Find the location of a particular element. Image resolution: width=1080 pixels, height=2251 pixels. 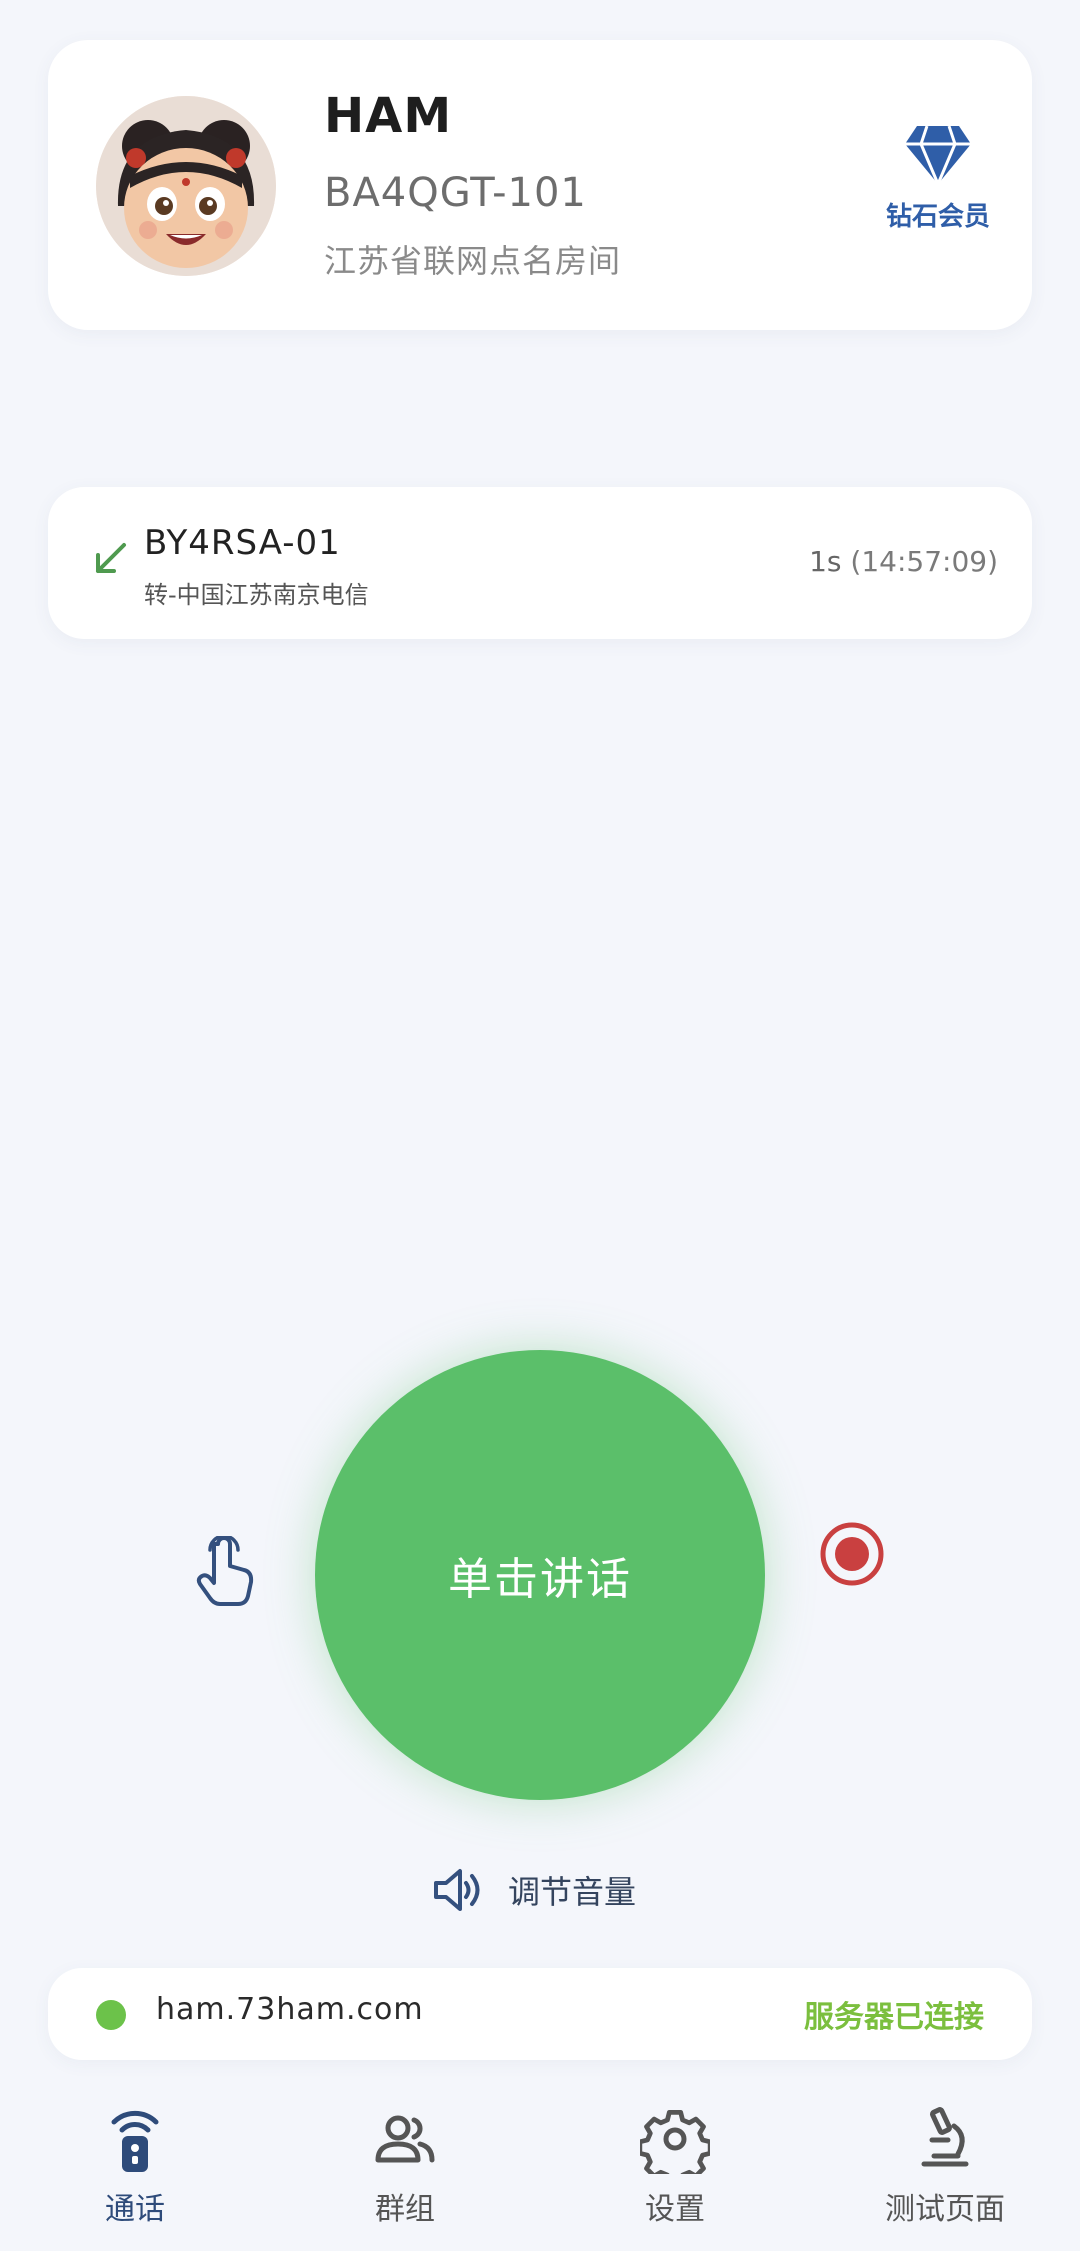

profile-room: 江苏省联网点名房间 is located at coordinates (473, 261).